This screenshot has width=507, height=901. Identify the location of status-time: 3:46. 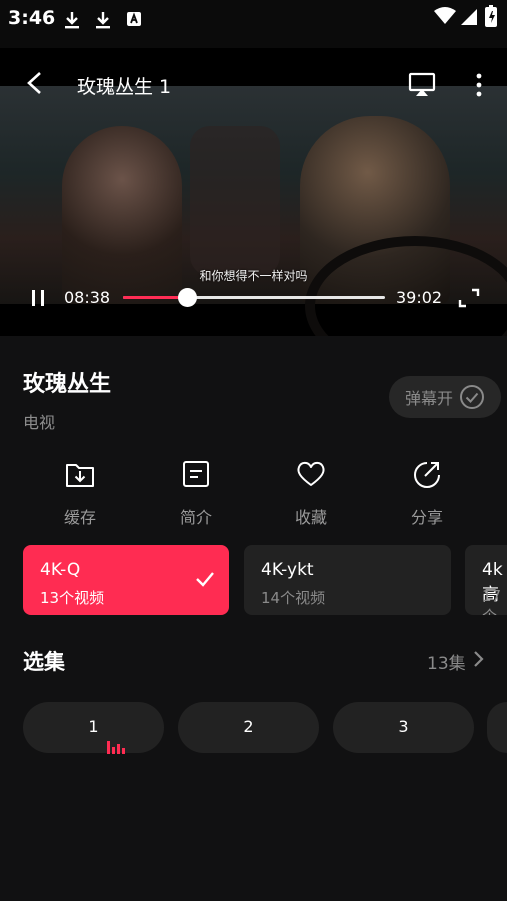
(32, 18).